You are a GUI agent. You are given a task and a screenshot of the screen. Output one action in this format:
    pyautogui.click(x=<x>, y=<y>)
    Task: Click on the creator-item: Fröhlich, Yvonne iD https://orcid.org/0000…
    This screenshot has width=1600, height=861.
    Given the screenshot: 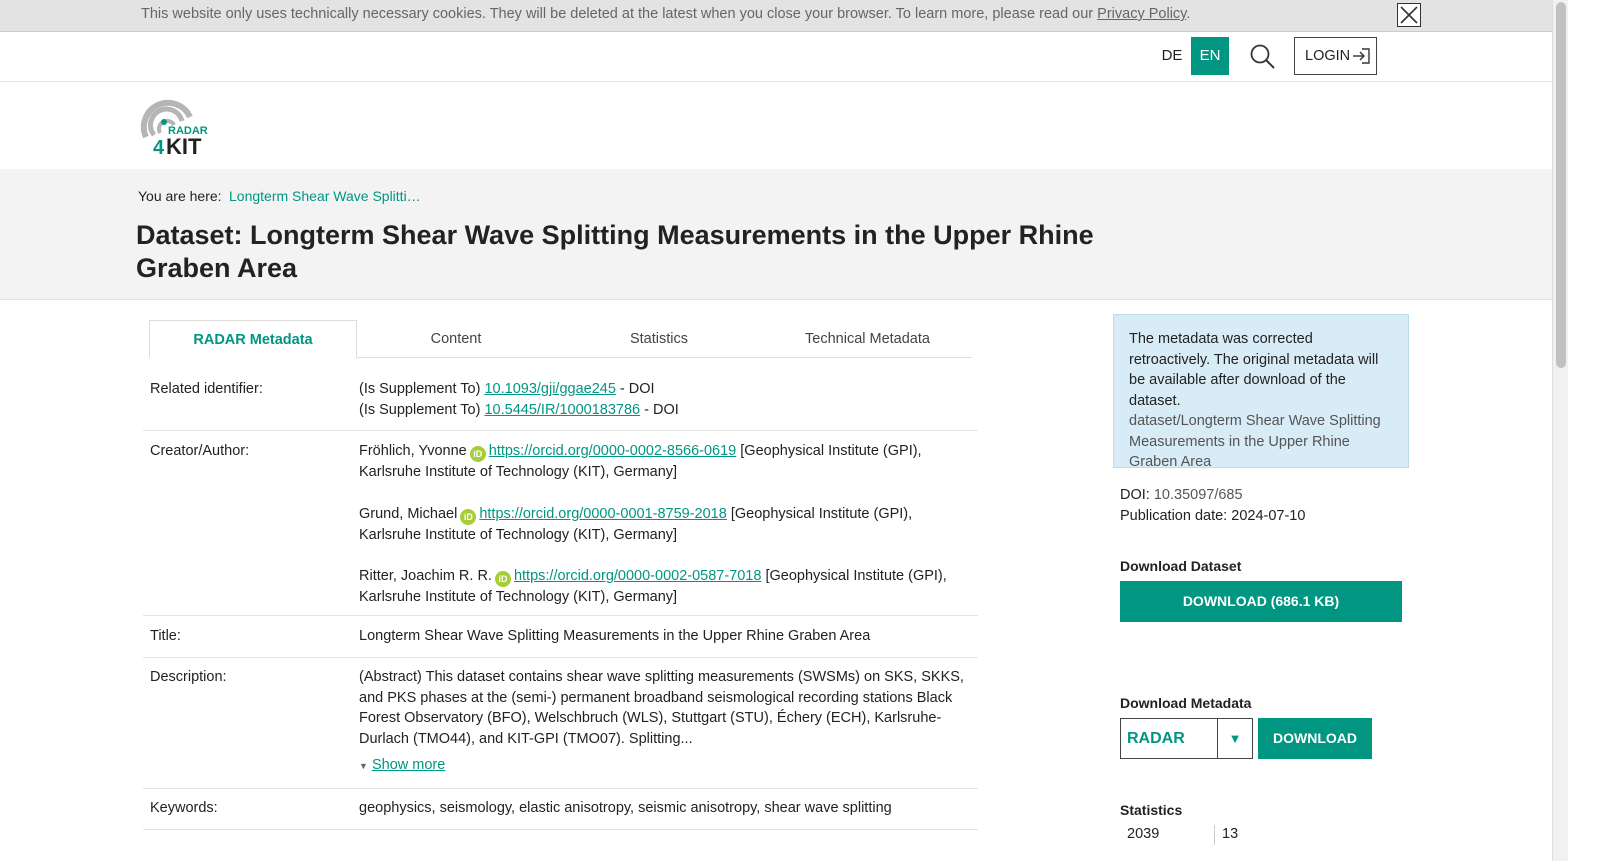 What is the action you would take?
    pyautogui.click(x=664, y=462)
    